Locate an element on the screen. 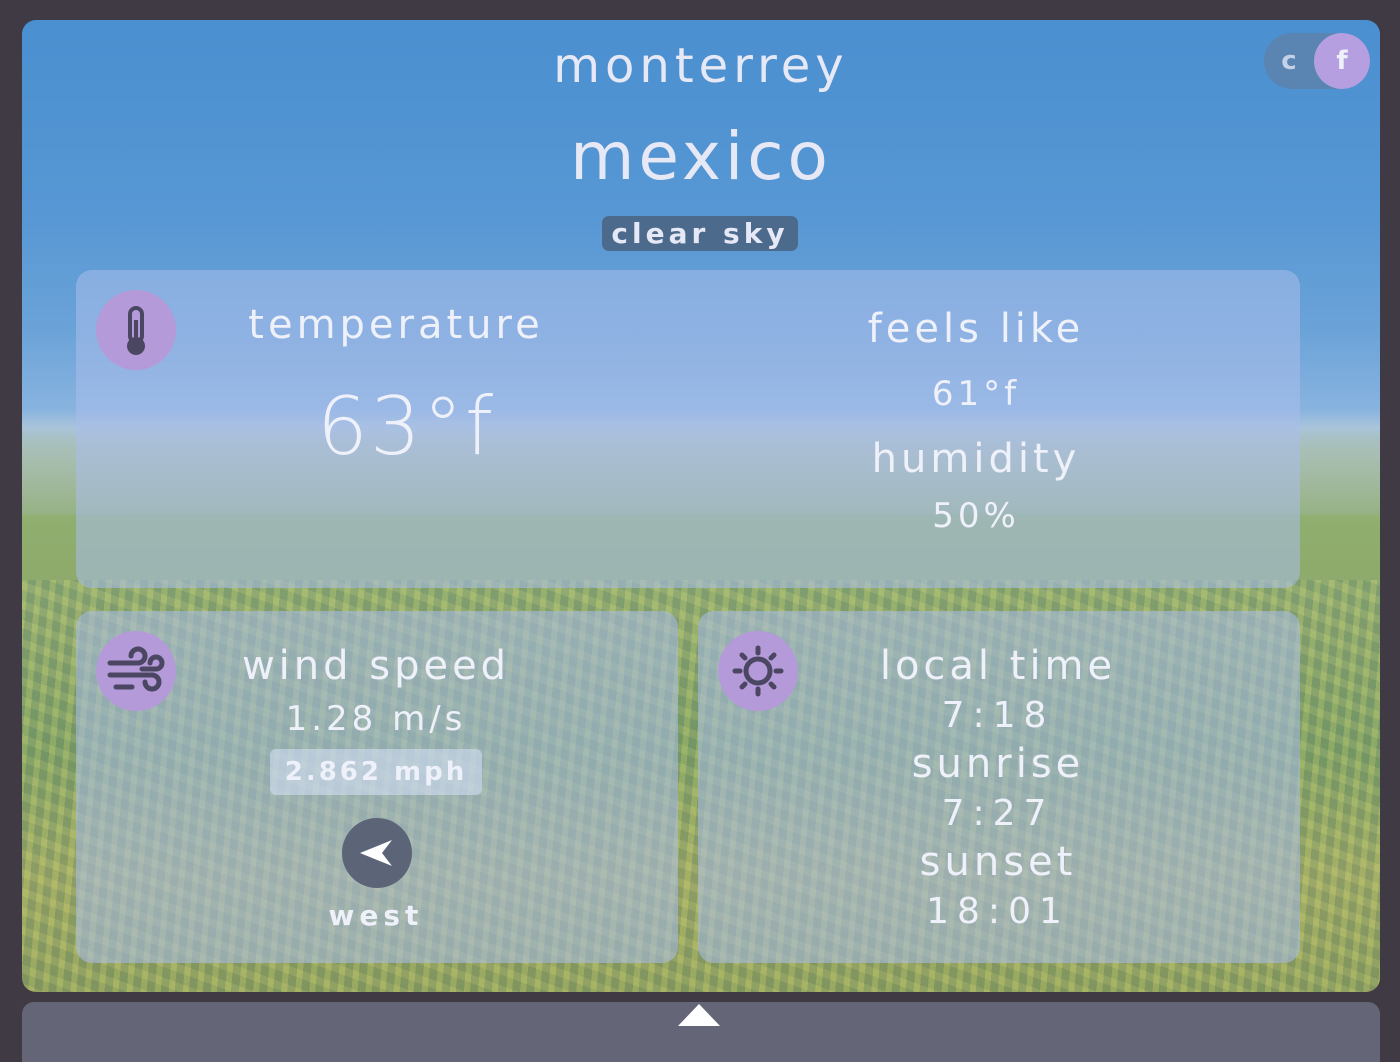  unit-toggle: c f is located at coordinates (1317, 61).